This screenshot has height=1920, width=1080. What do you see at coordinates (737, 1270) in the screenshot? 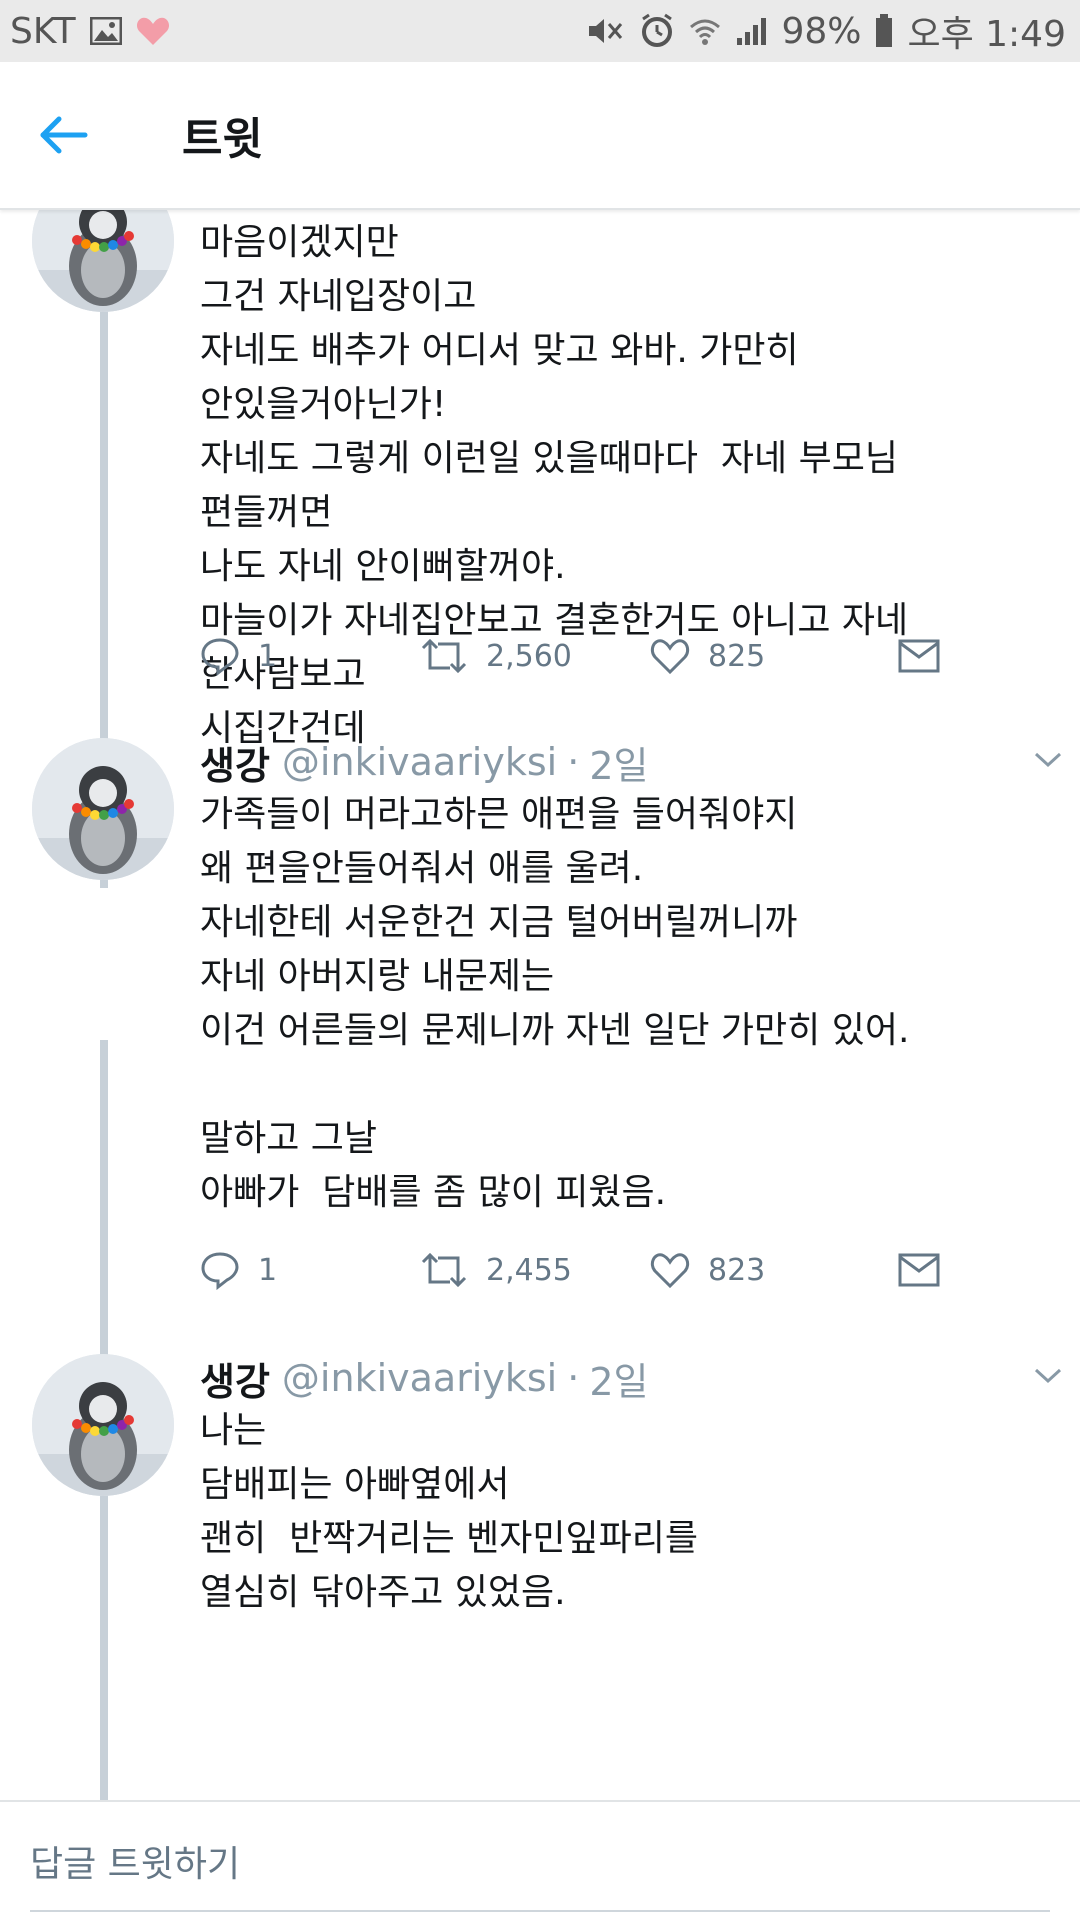
I see `like-count: 823` at bounding box center [737, 1270].